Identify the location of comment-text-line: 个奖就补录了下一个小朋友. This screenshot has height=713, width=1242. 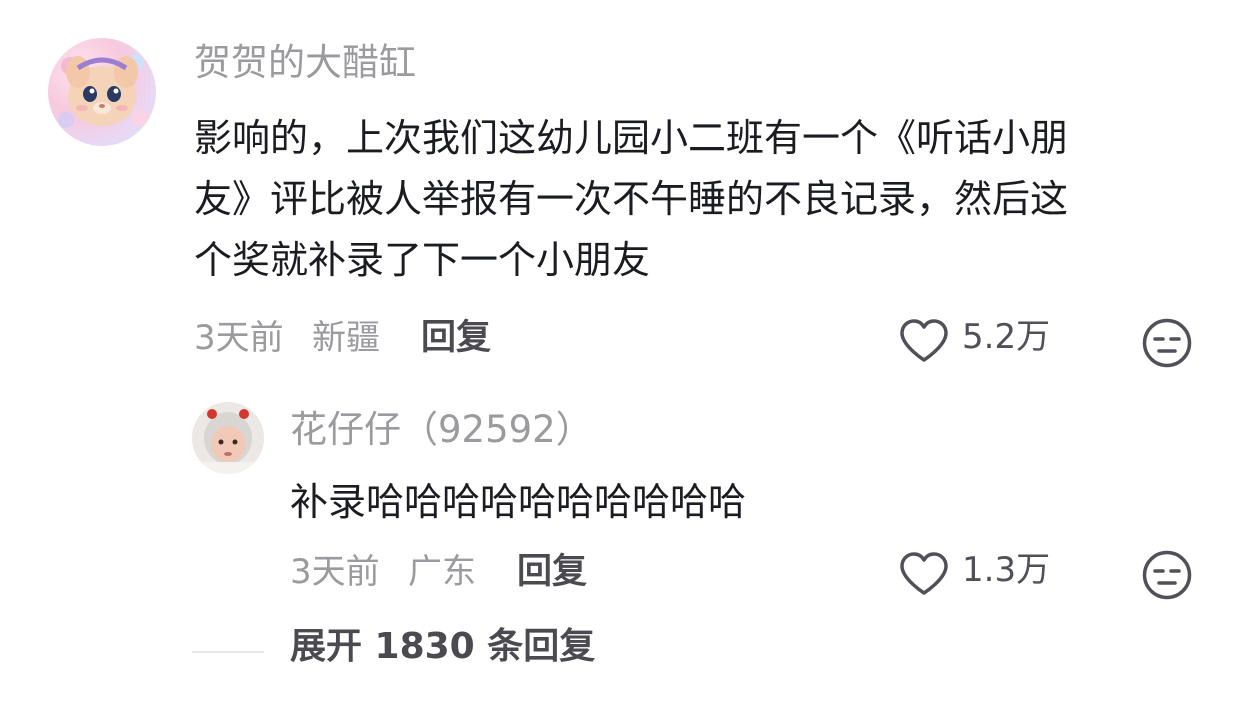
(422, 260).